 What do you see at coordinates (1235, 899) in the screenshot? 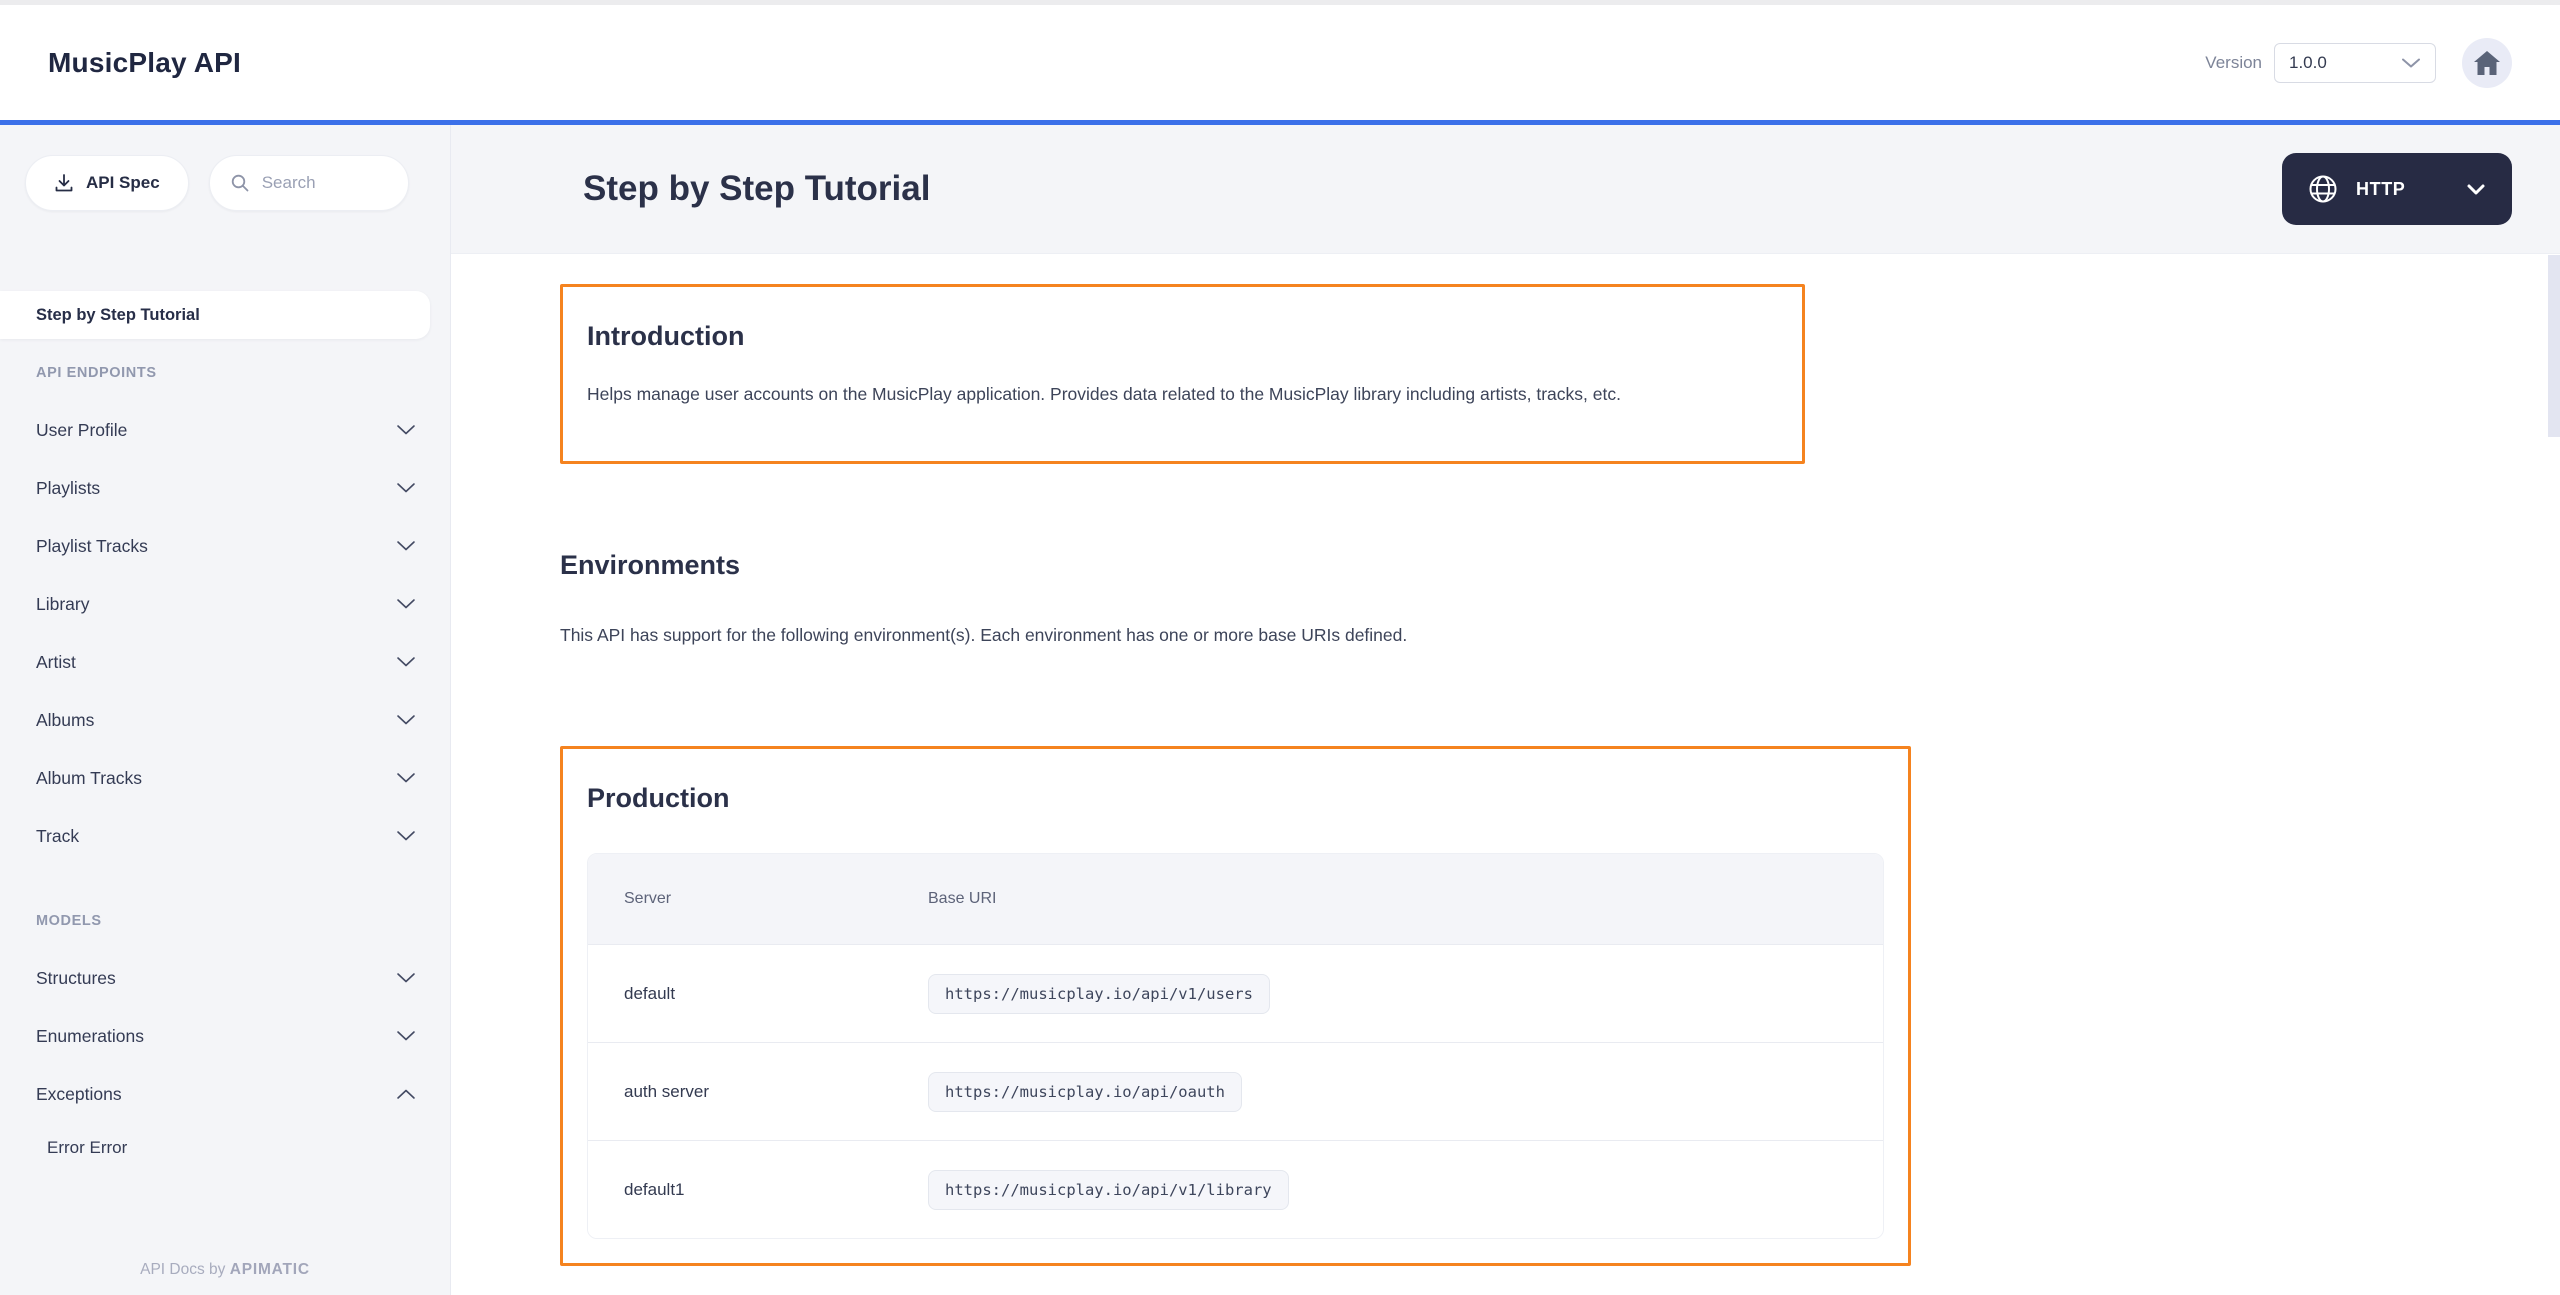
I see `table-header-row: Server Base URI` at bounding box center [1235, 899].